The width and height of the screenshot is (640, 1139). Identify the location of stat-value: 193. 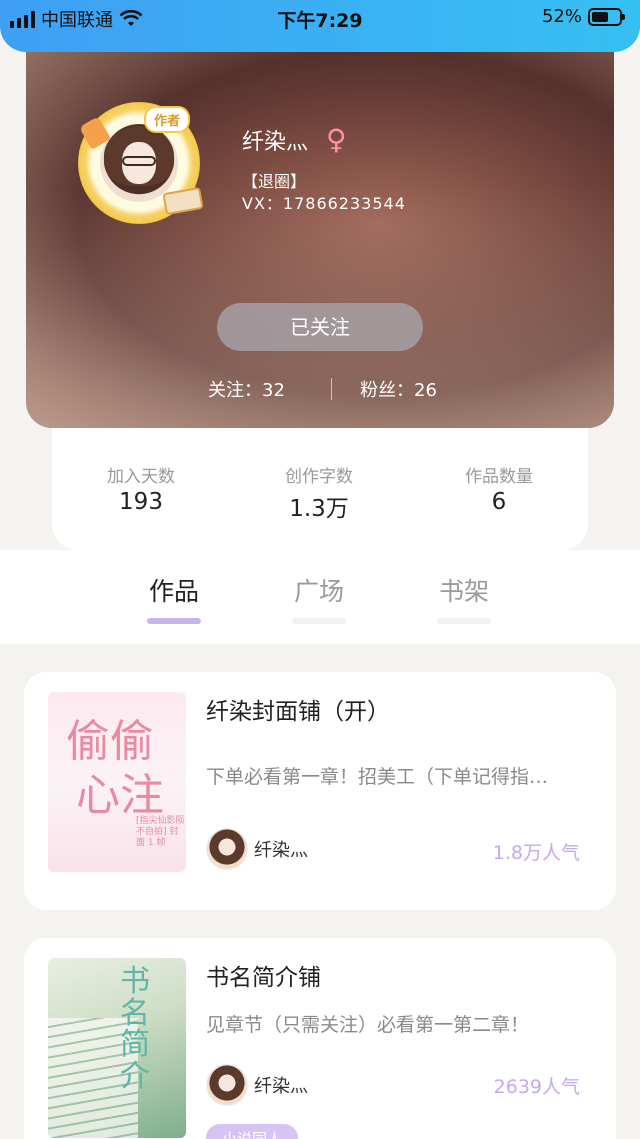
(141, 502).